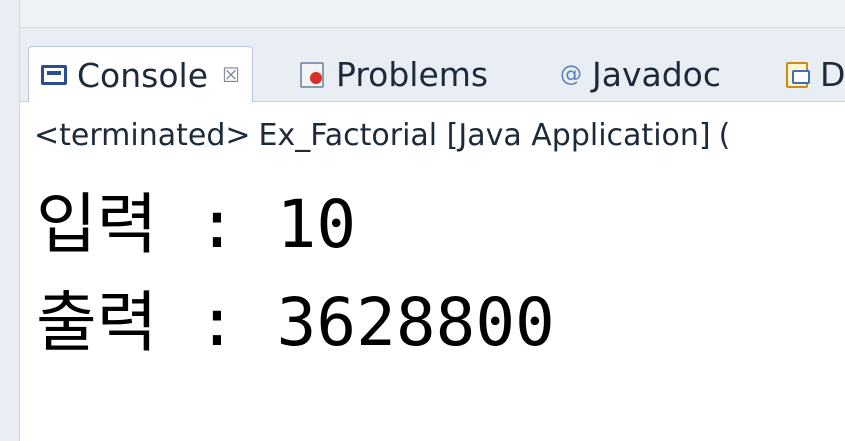  I want to click on tab-problems-label: Problems, so click(412, 74).